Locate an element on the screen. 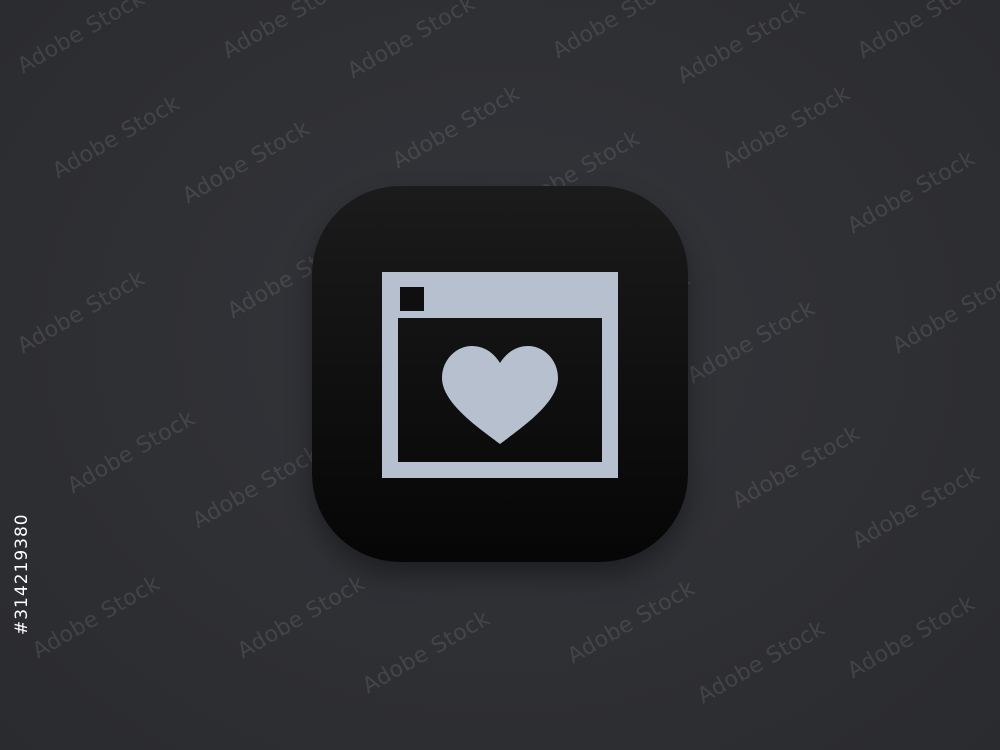  stock-id-label: #314219380 is located at coordinates (22, 574).